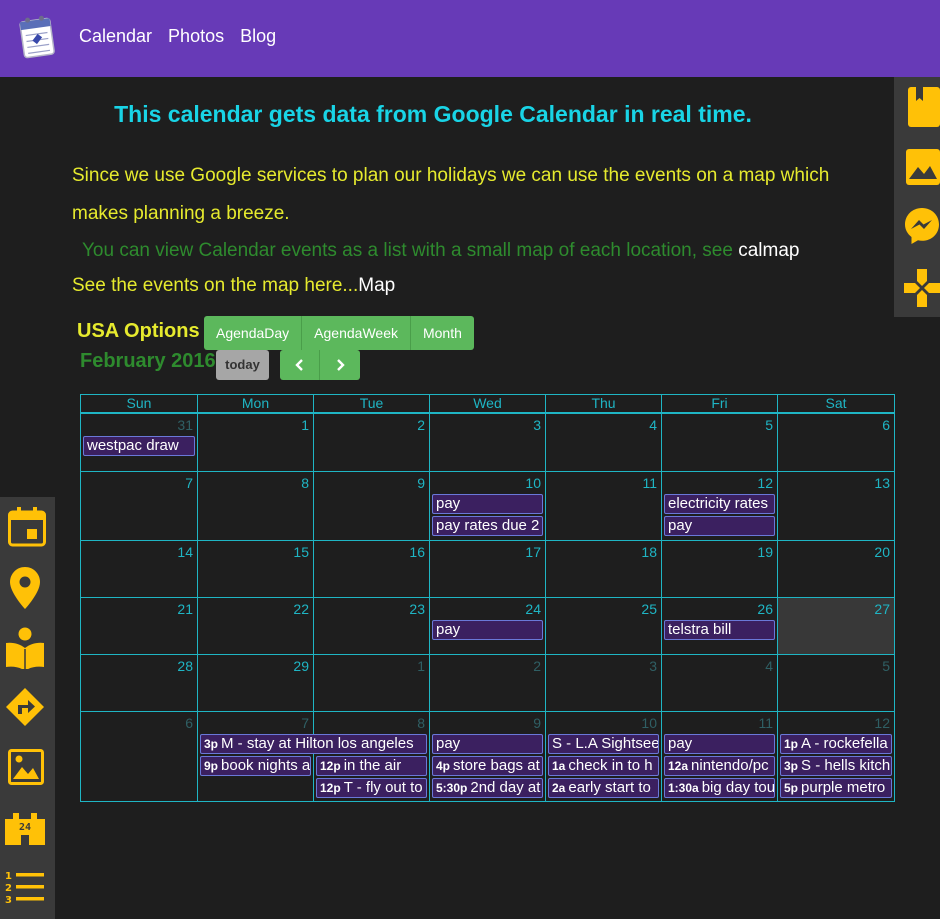 The width and height of the screenshot is (940, 919). What do you see at coordinates (376, 285) in the screenshot?
I see `map-link: Map` at bounding box center [376, 285].